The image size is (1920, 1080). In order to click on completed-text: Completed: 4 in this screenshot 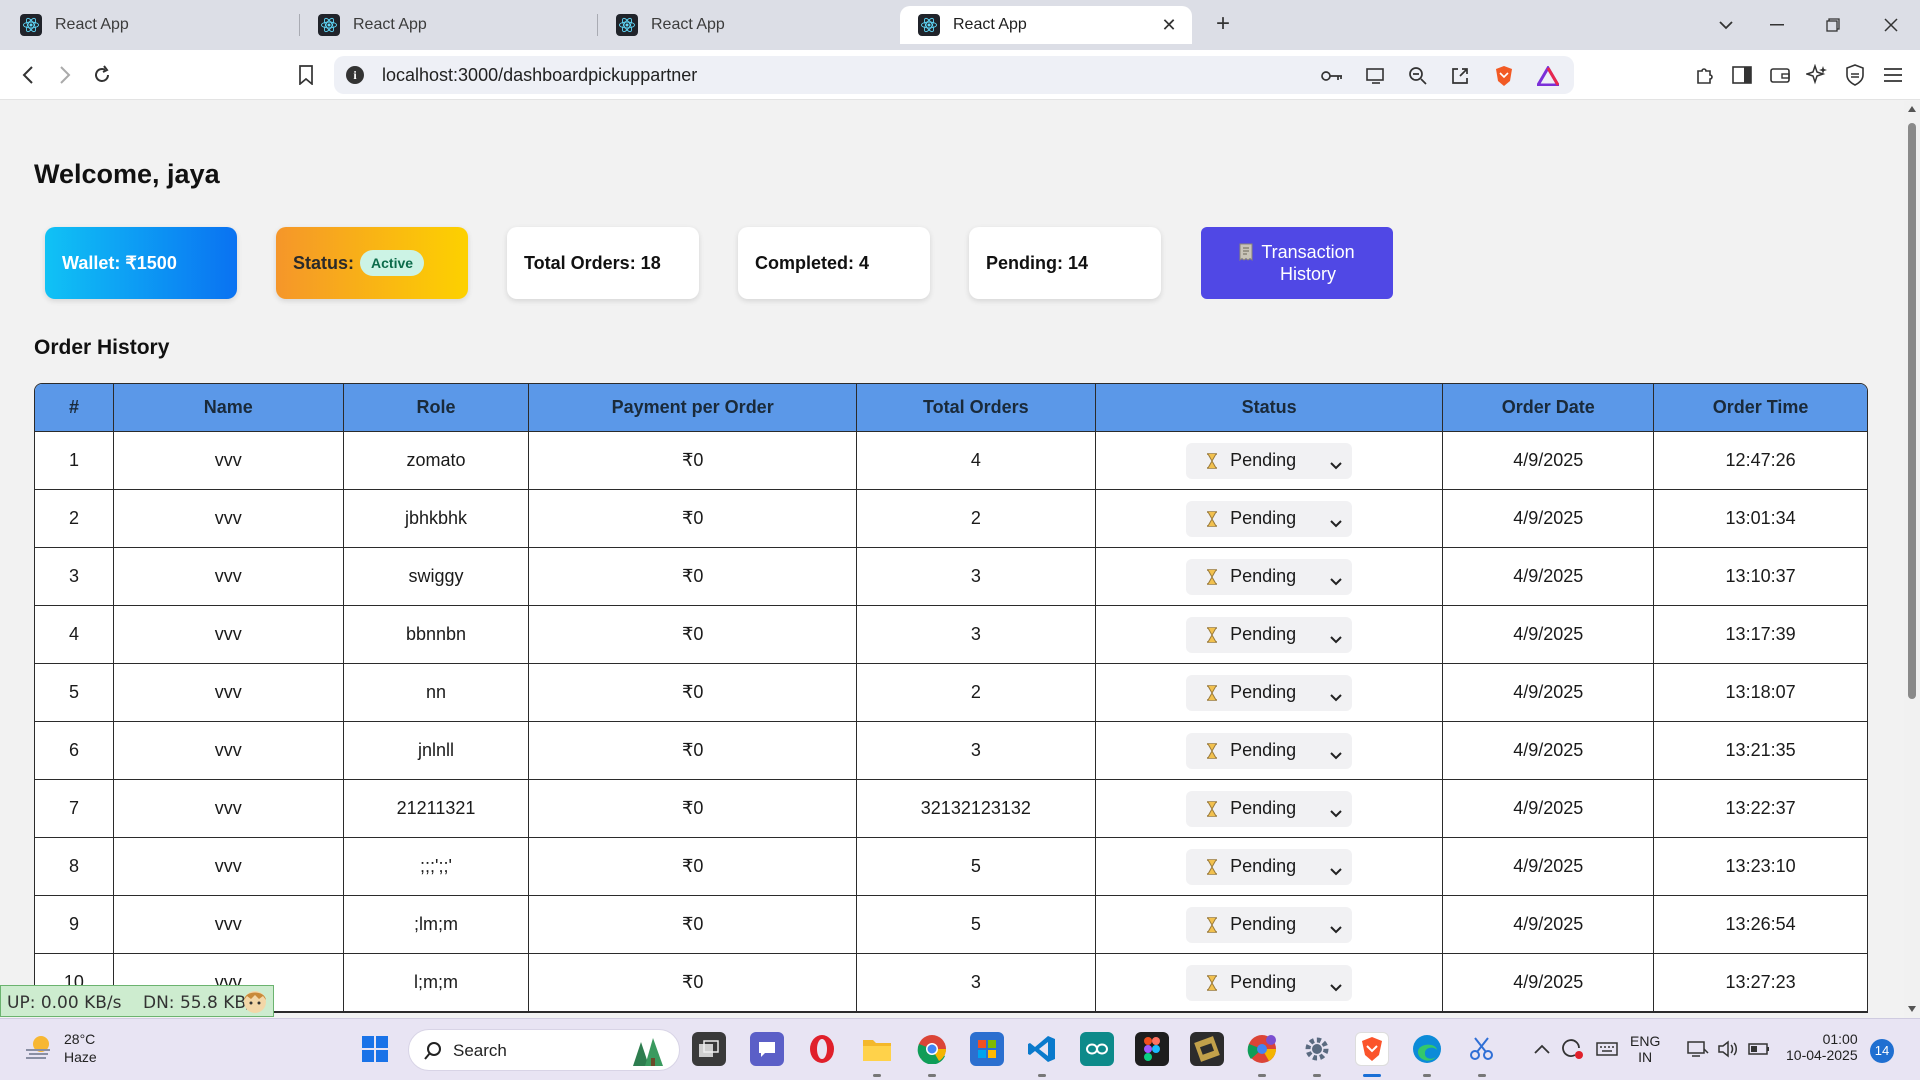, I will do `click(812, 262)`.